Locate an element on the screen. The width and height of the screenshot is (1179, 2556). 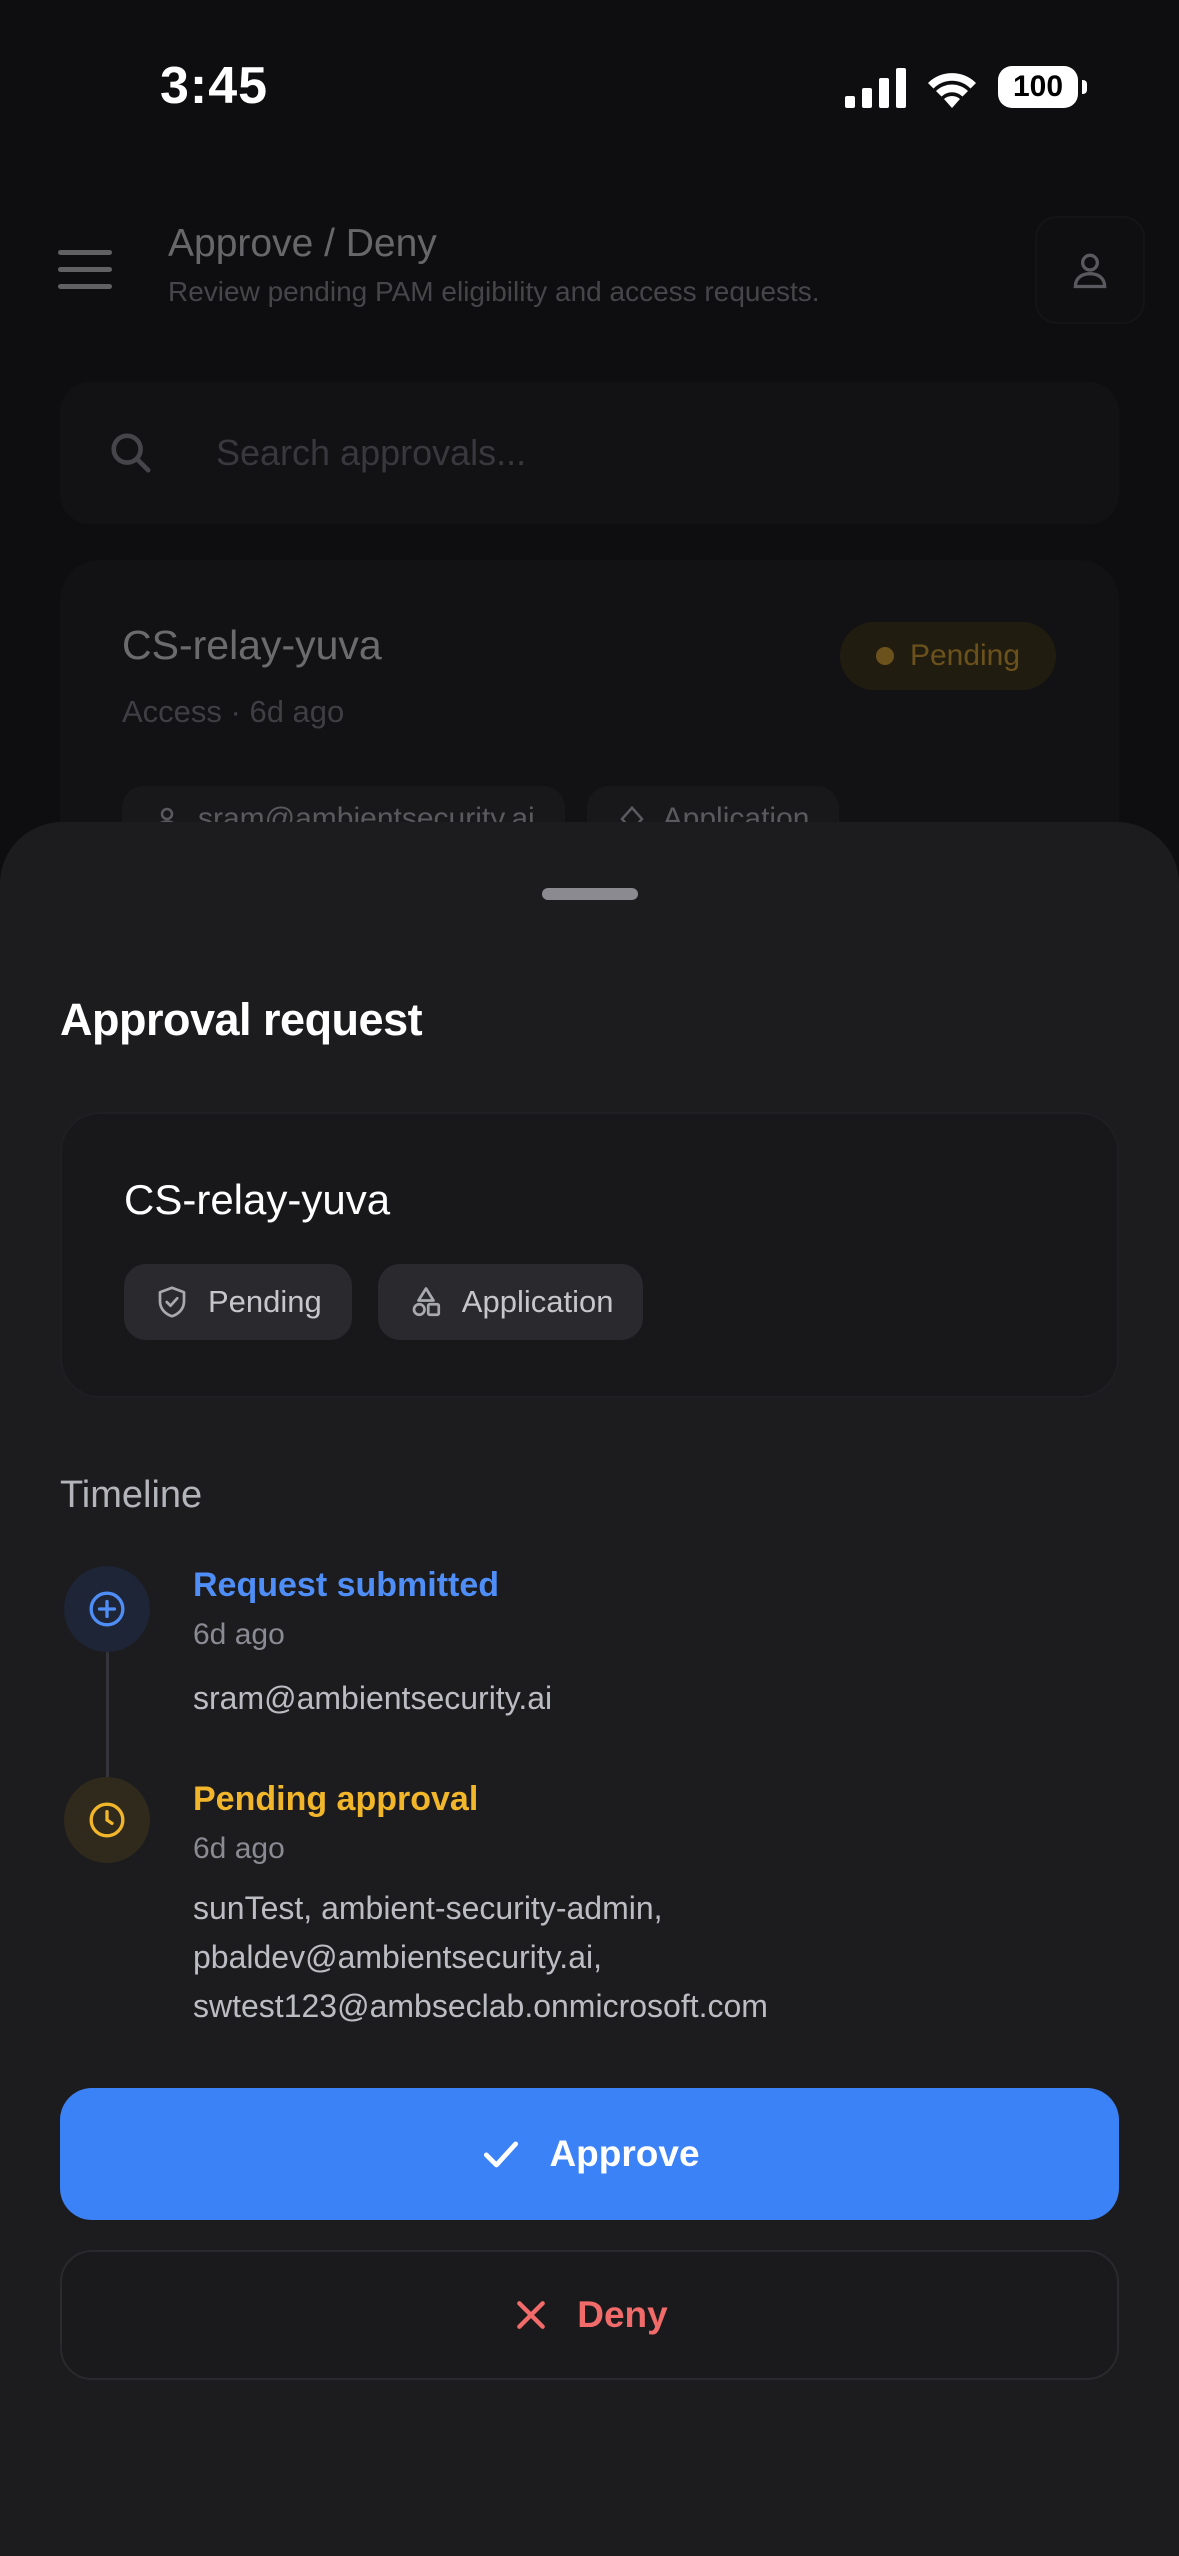
clock-icon is located at coordinates (107, 1820).